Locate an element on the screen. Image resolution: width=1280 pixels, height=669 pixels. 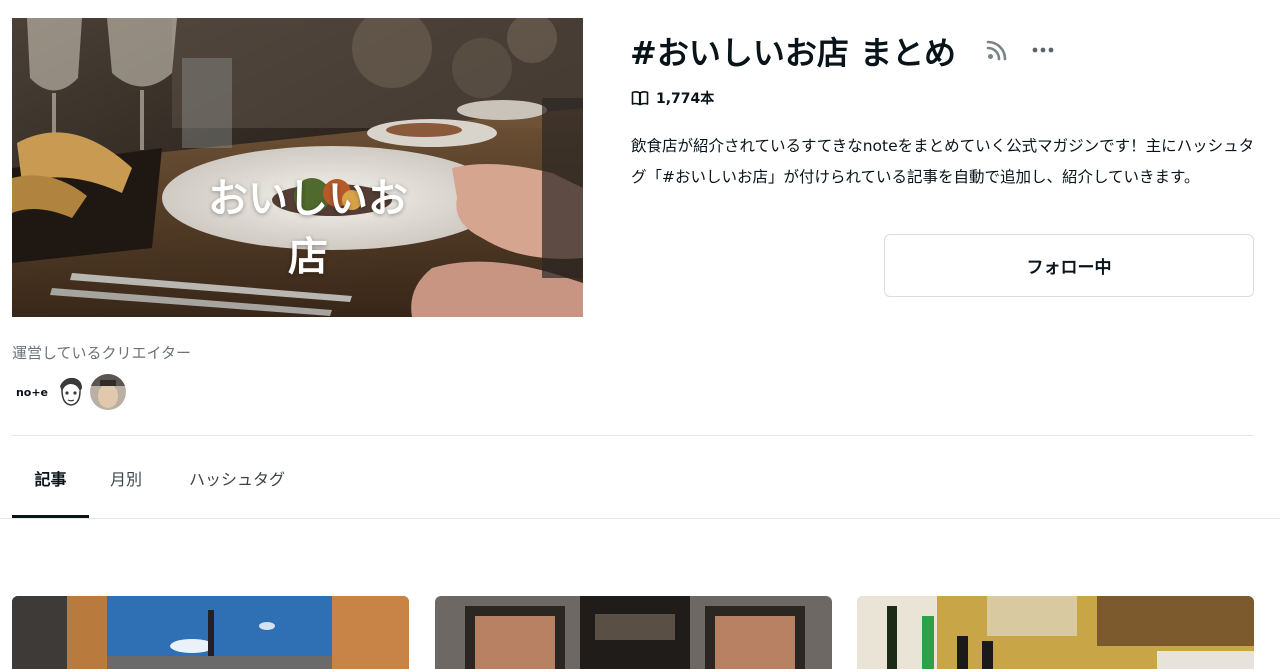
avatar-photo is located at coordinates (108, 392).